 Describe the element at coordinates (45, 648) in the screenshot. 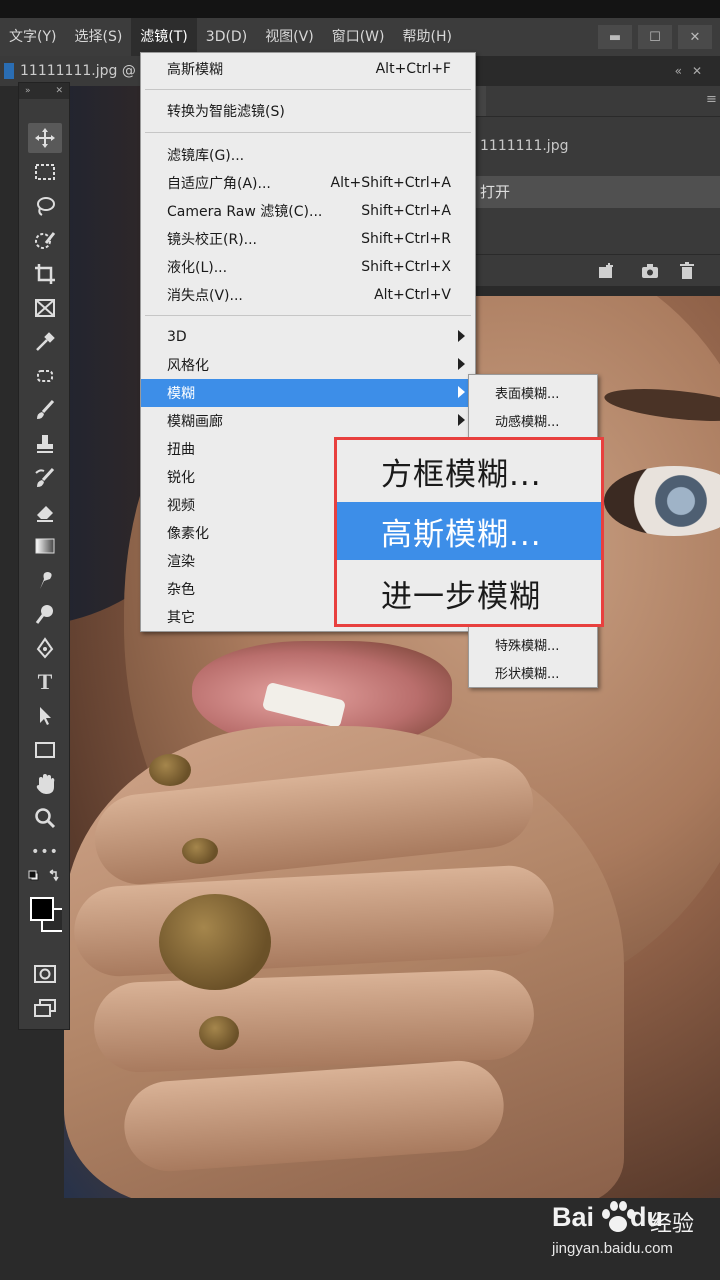

I see `pen-tool` at that location.